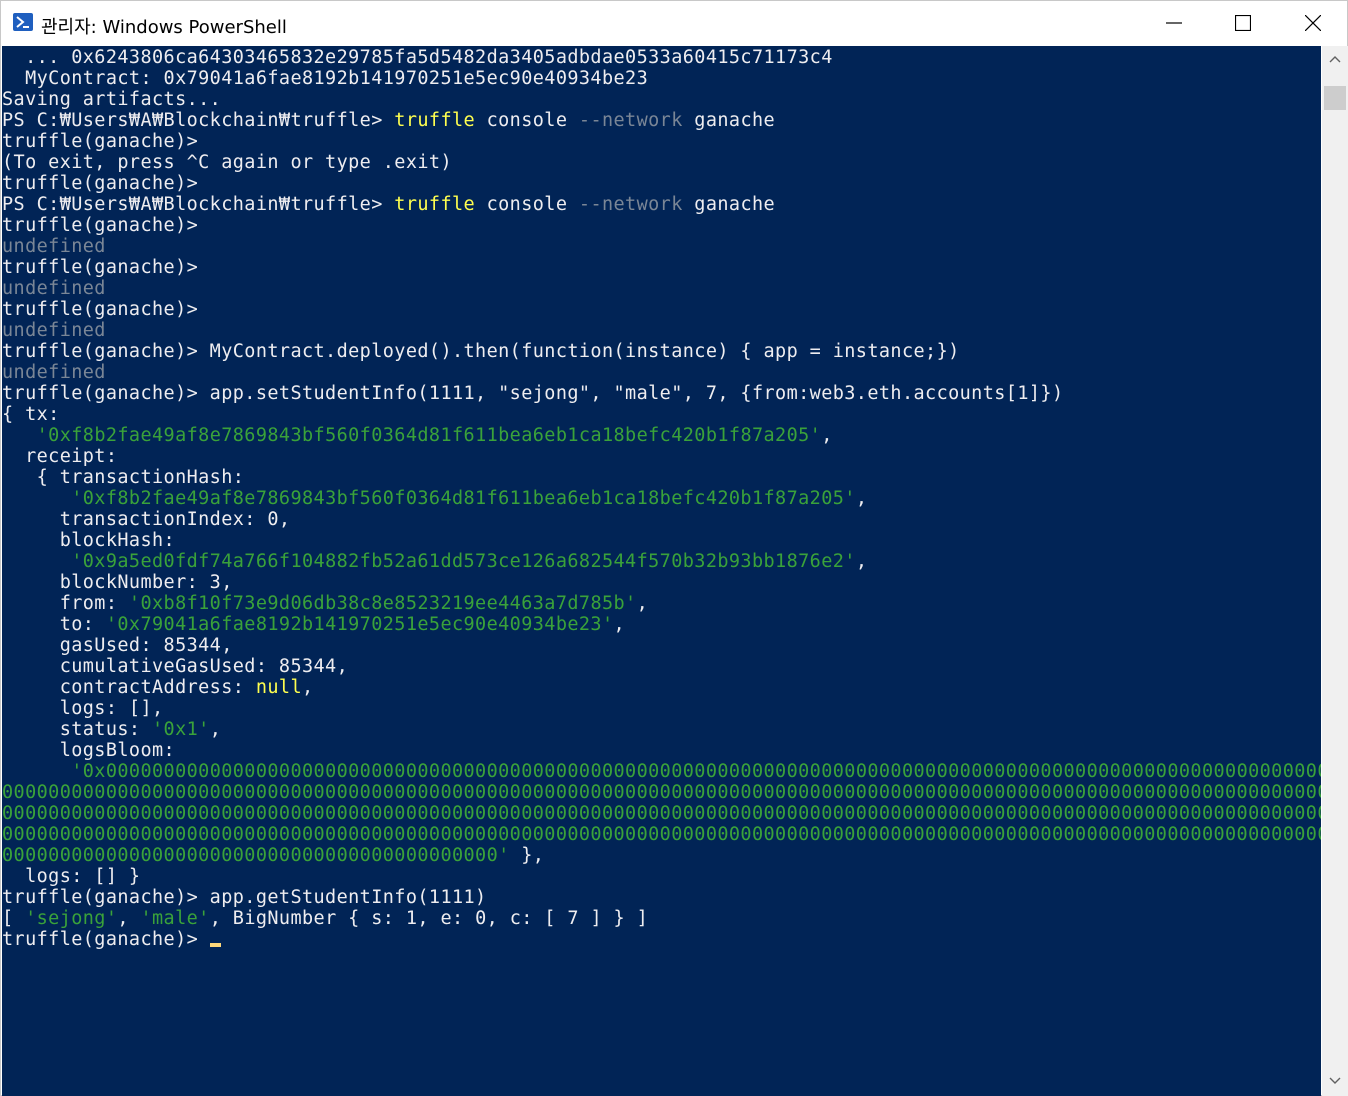  Describe the element at coordinates (227, 162) in the screenshot. I see `console-text: (To exit, press ^C again or type .exit)` at that location.